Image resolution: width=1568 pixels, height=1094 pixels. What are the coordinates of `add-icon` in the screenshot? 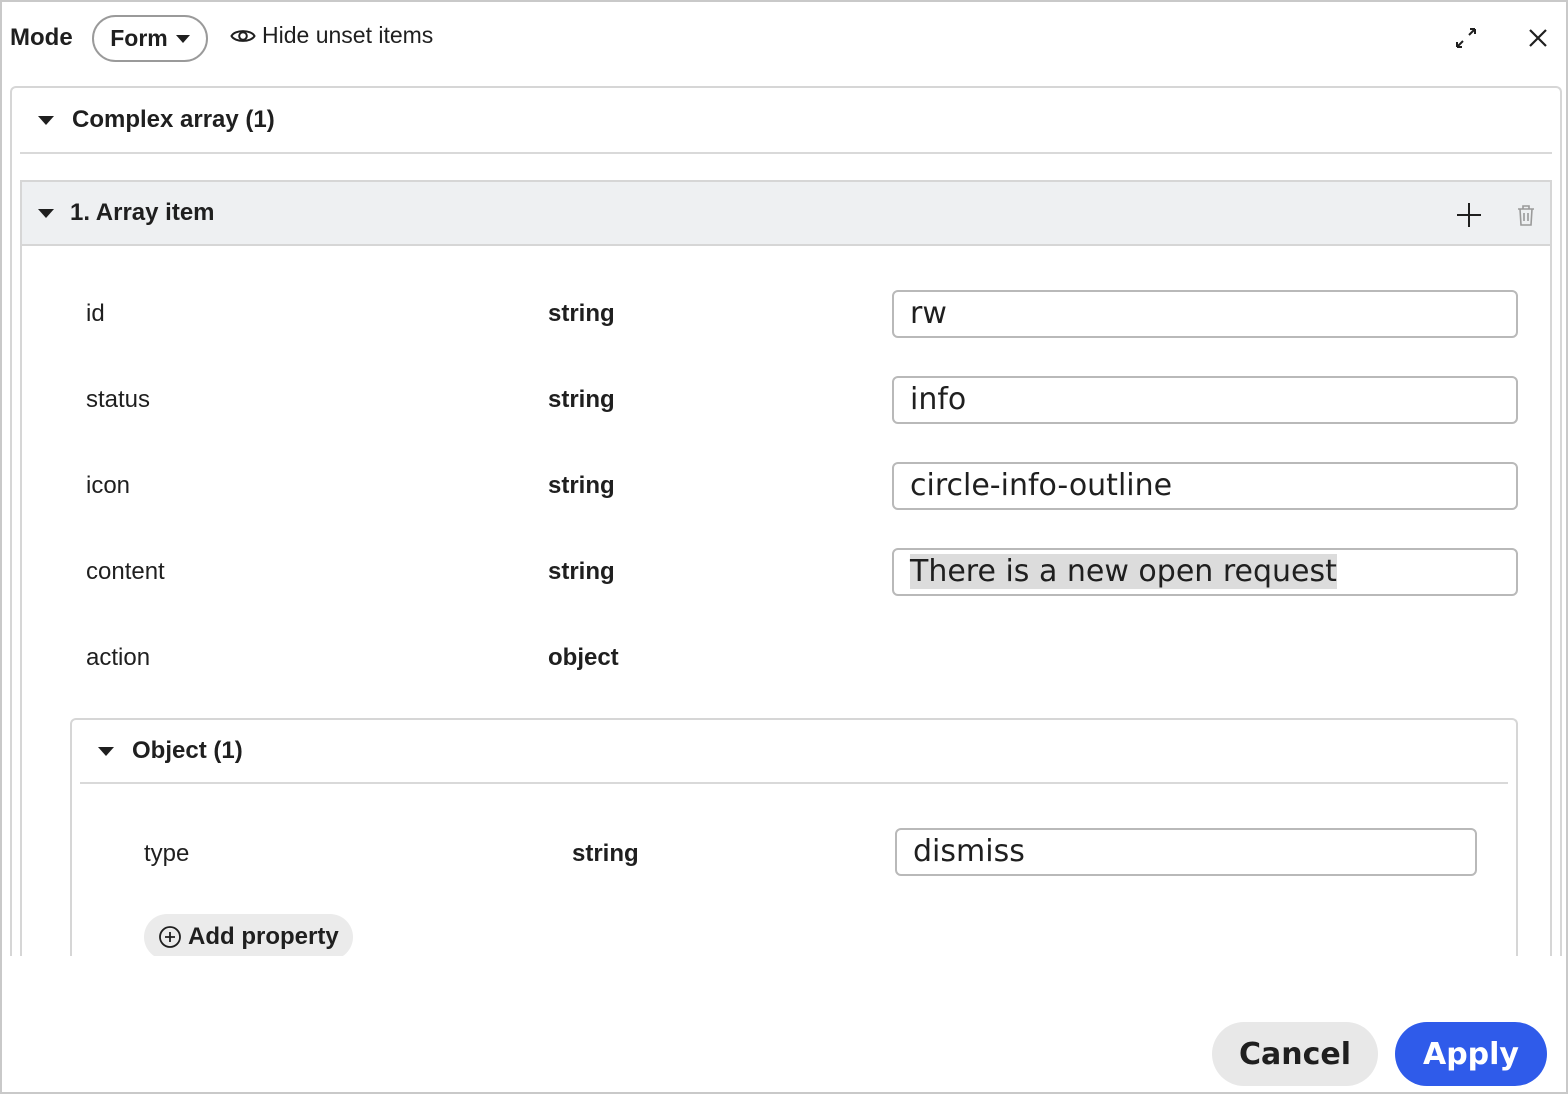 It's located at (1469, 215).